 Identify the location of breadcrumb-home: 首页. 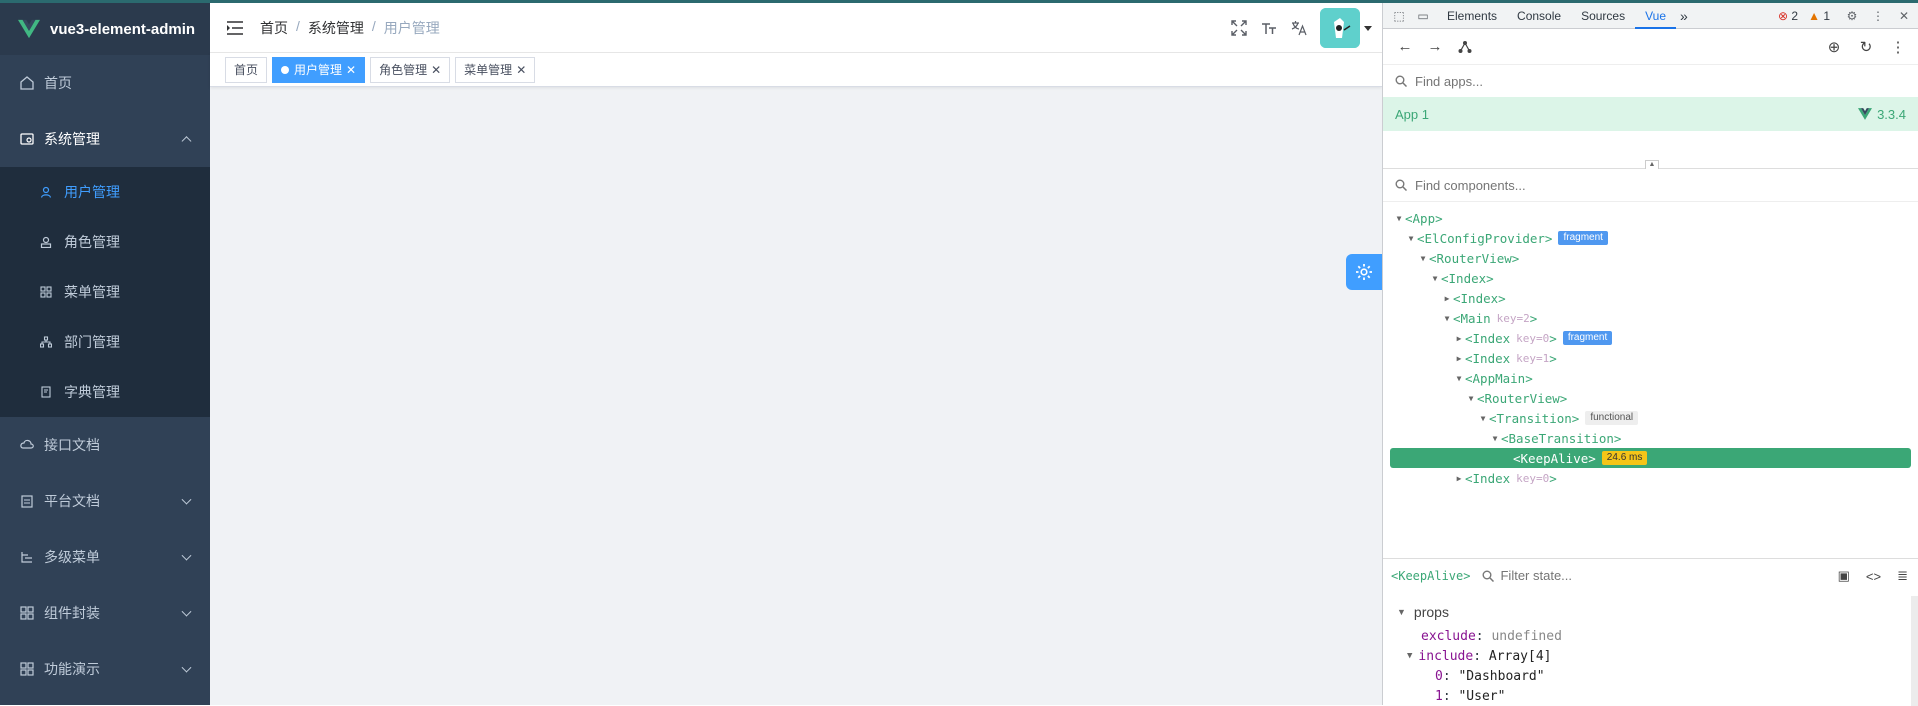
(274, 28).